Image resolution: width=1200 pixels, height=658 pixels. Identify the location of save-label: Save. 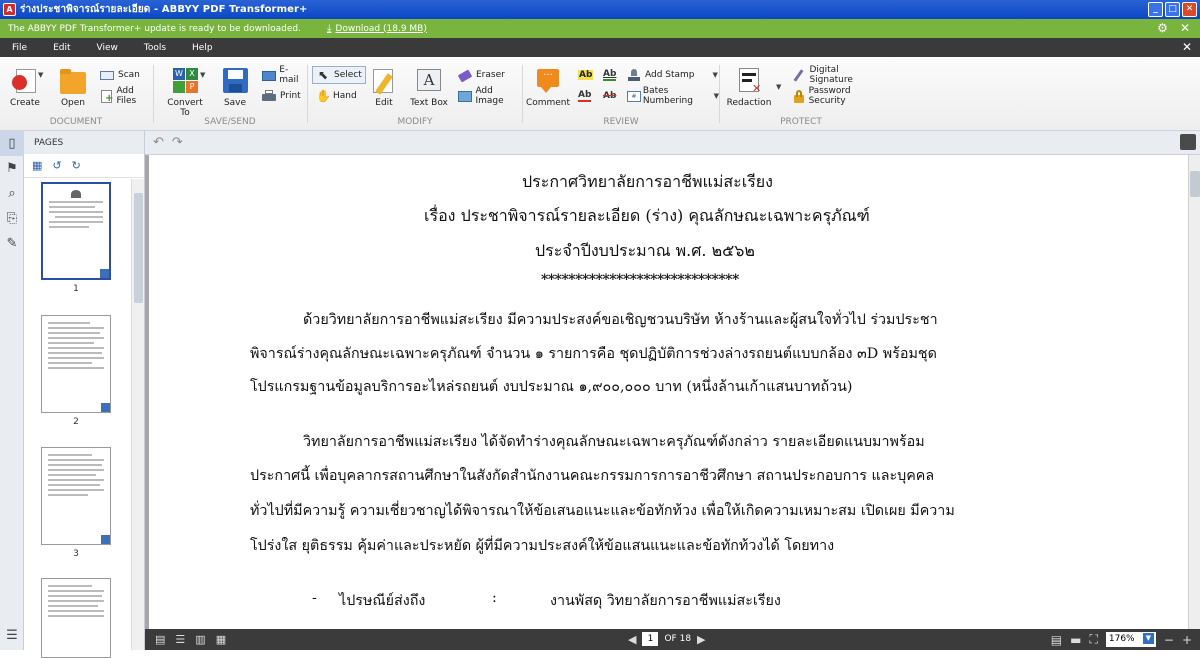
(235, 103).